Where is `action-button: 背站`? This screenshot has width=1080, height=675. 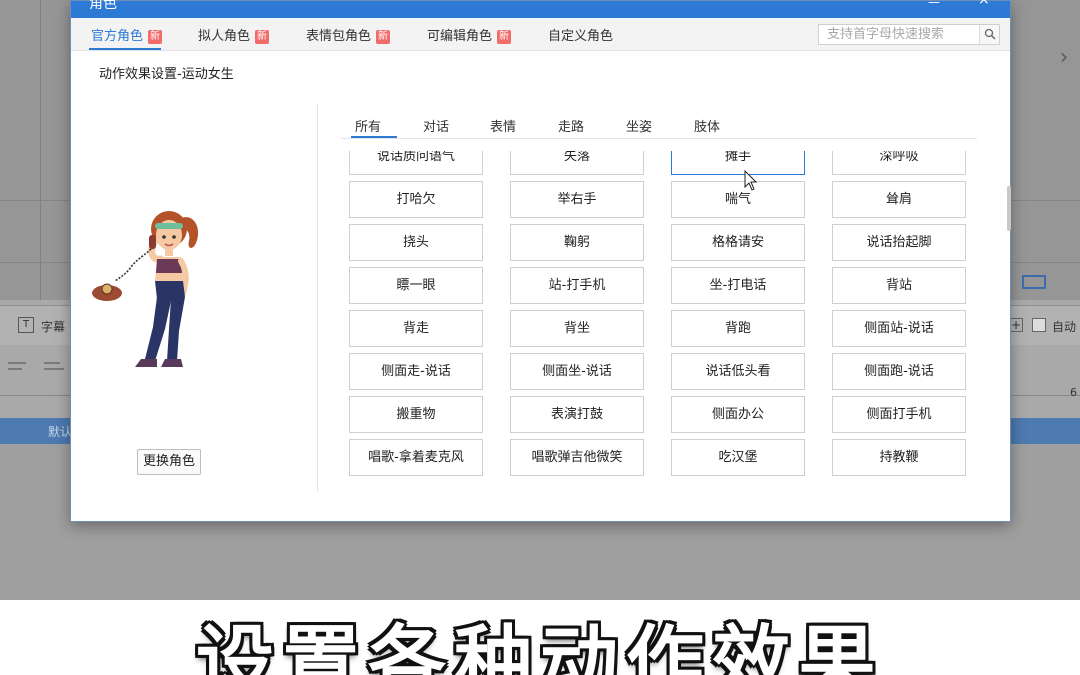 action-button: 背站 is located at coordinates (899, 285).